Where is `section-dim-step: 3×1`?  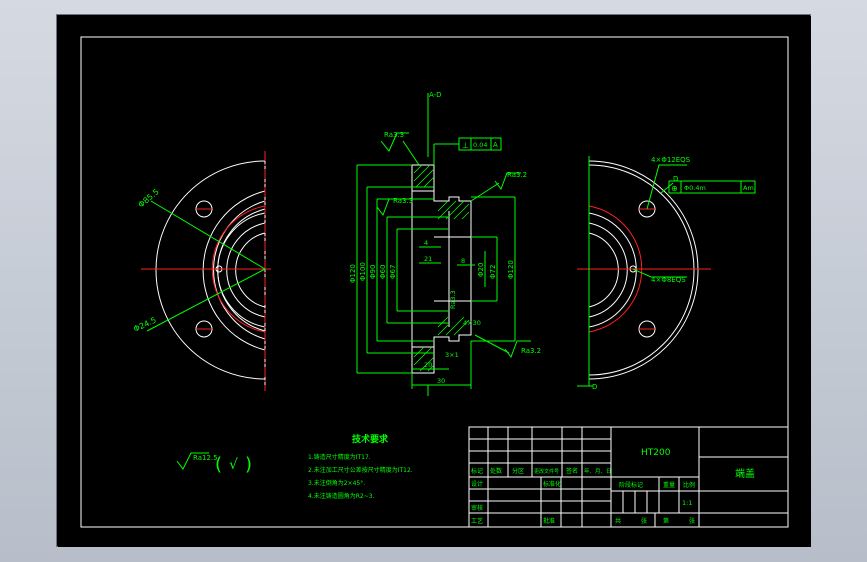 section-dim-step: 3×1 is located at coordinates (452, 355).